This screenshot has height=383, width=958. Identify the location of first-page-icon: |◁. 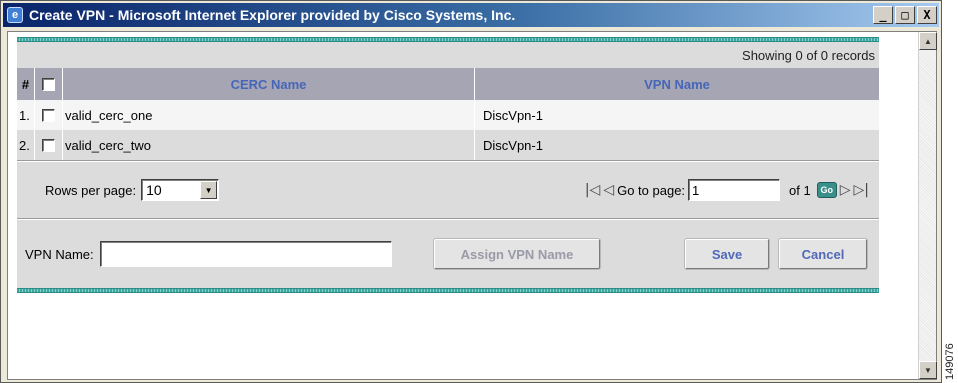
(592, 190).